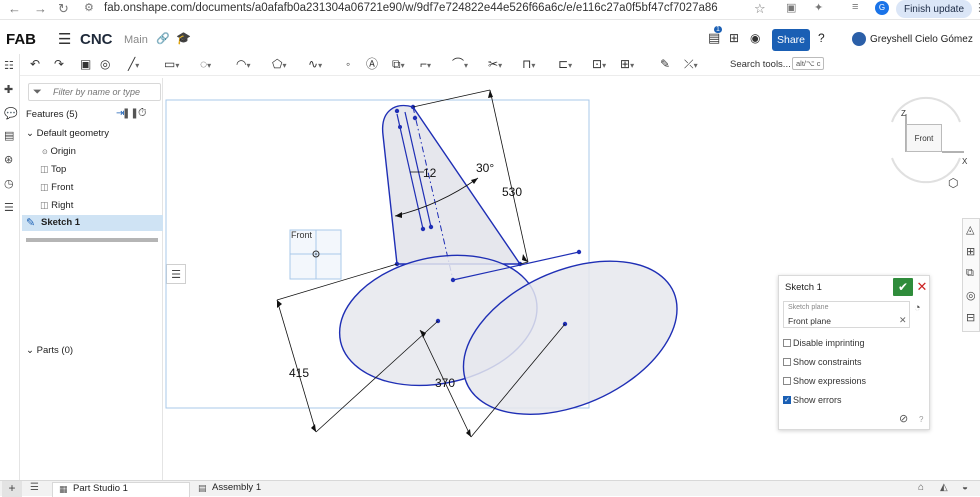  Describe the element at coordinates (855, 7) in the screenshot. I see `tab-search-icon: ≡` at that location.